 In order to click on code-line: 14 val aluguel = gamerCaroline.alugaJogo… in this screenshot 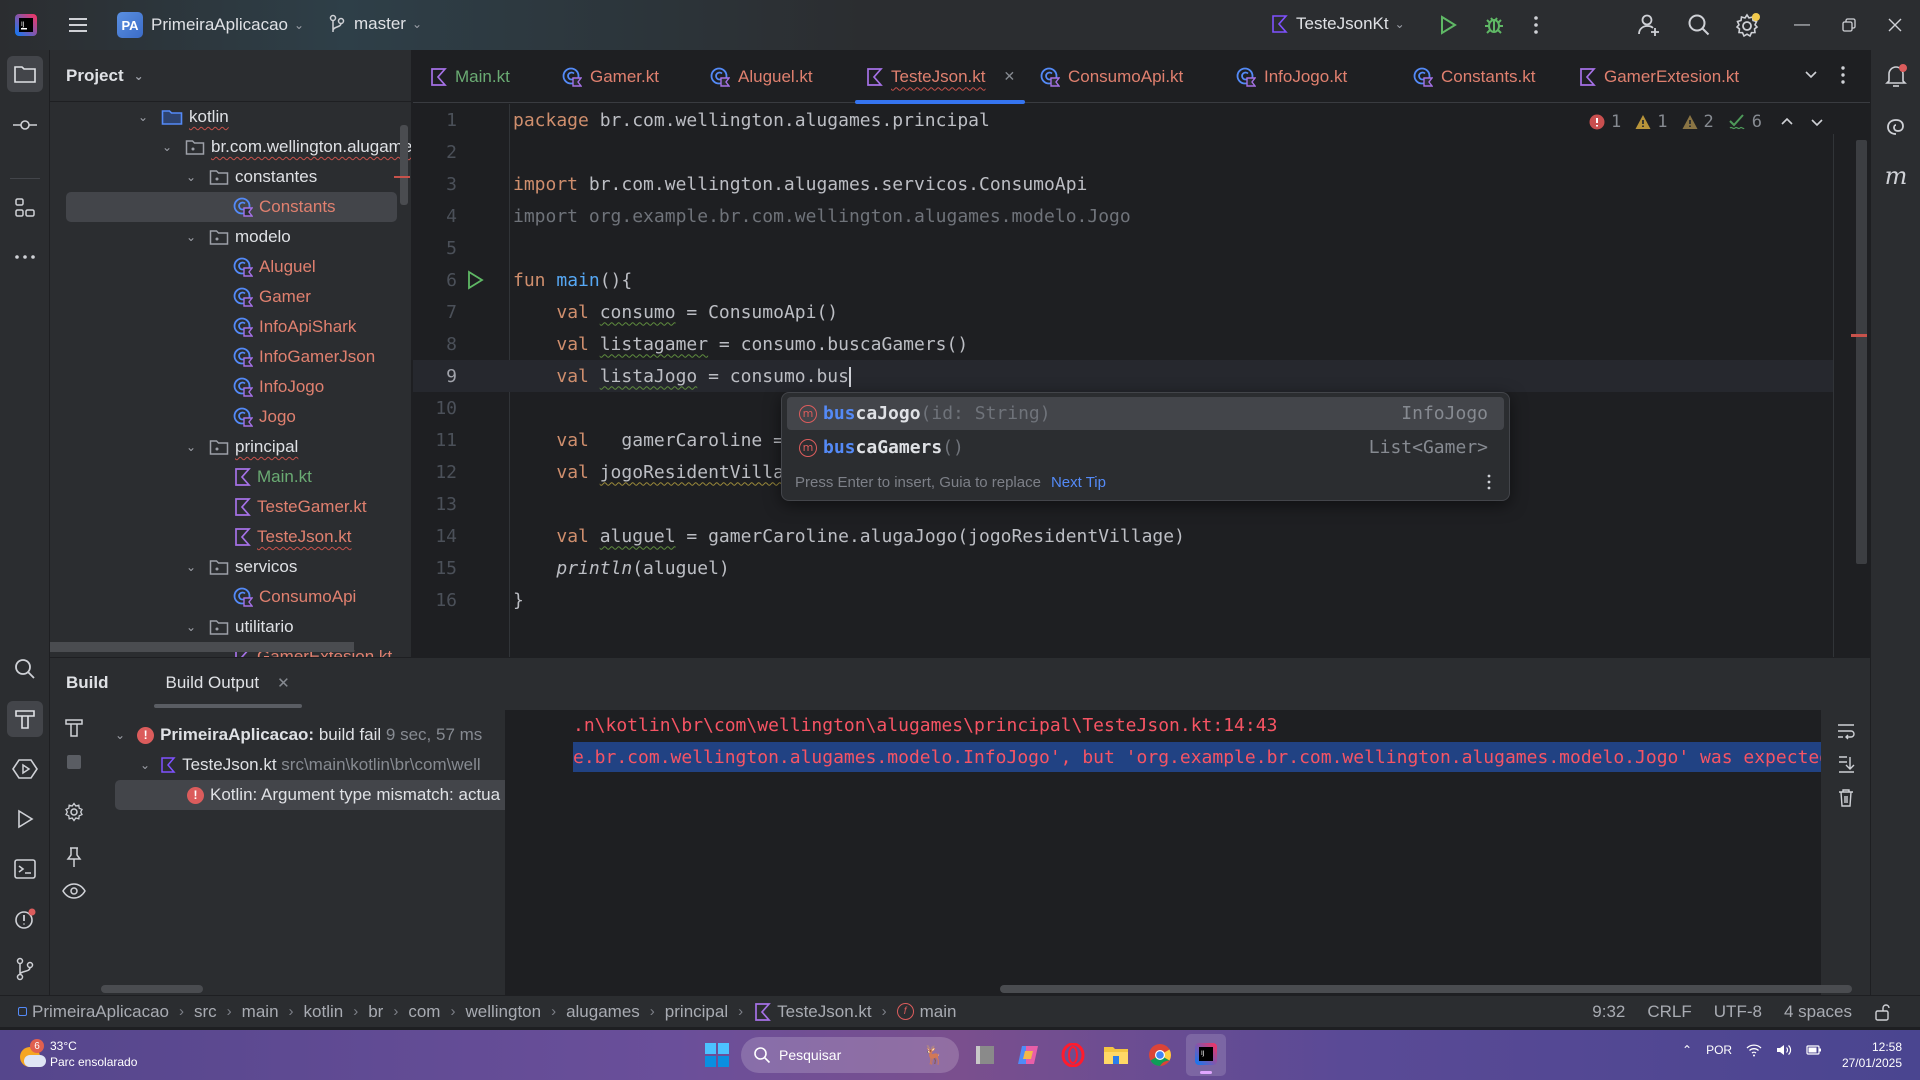, I will do `click(1123, 536)`.